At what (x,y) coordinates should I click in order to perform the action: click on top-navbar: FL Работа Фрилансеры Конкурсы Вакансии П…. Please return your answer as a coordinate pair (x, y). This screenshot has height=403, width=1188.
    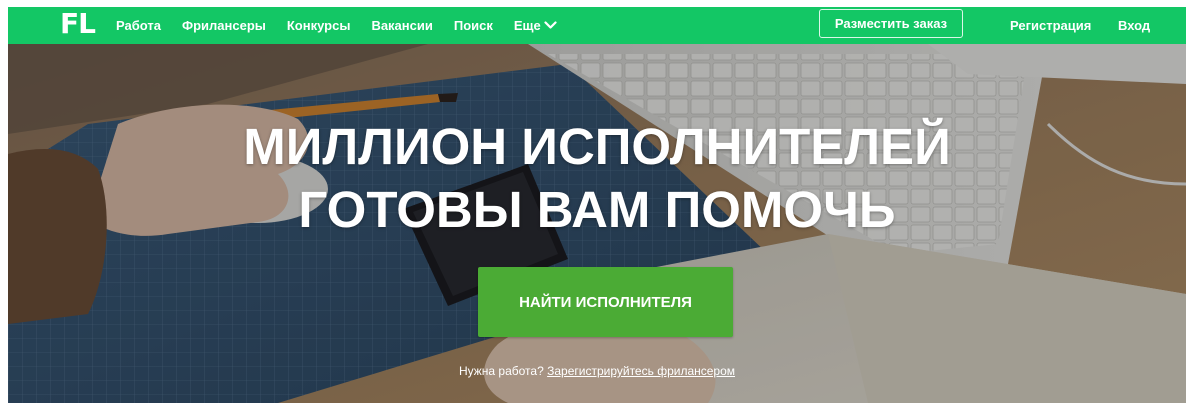
    Looking at the image, I should click on (597, 25).